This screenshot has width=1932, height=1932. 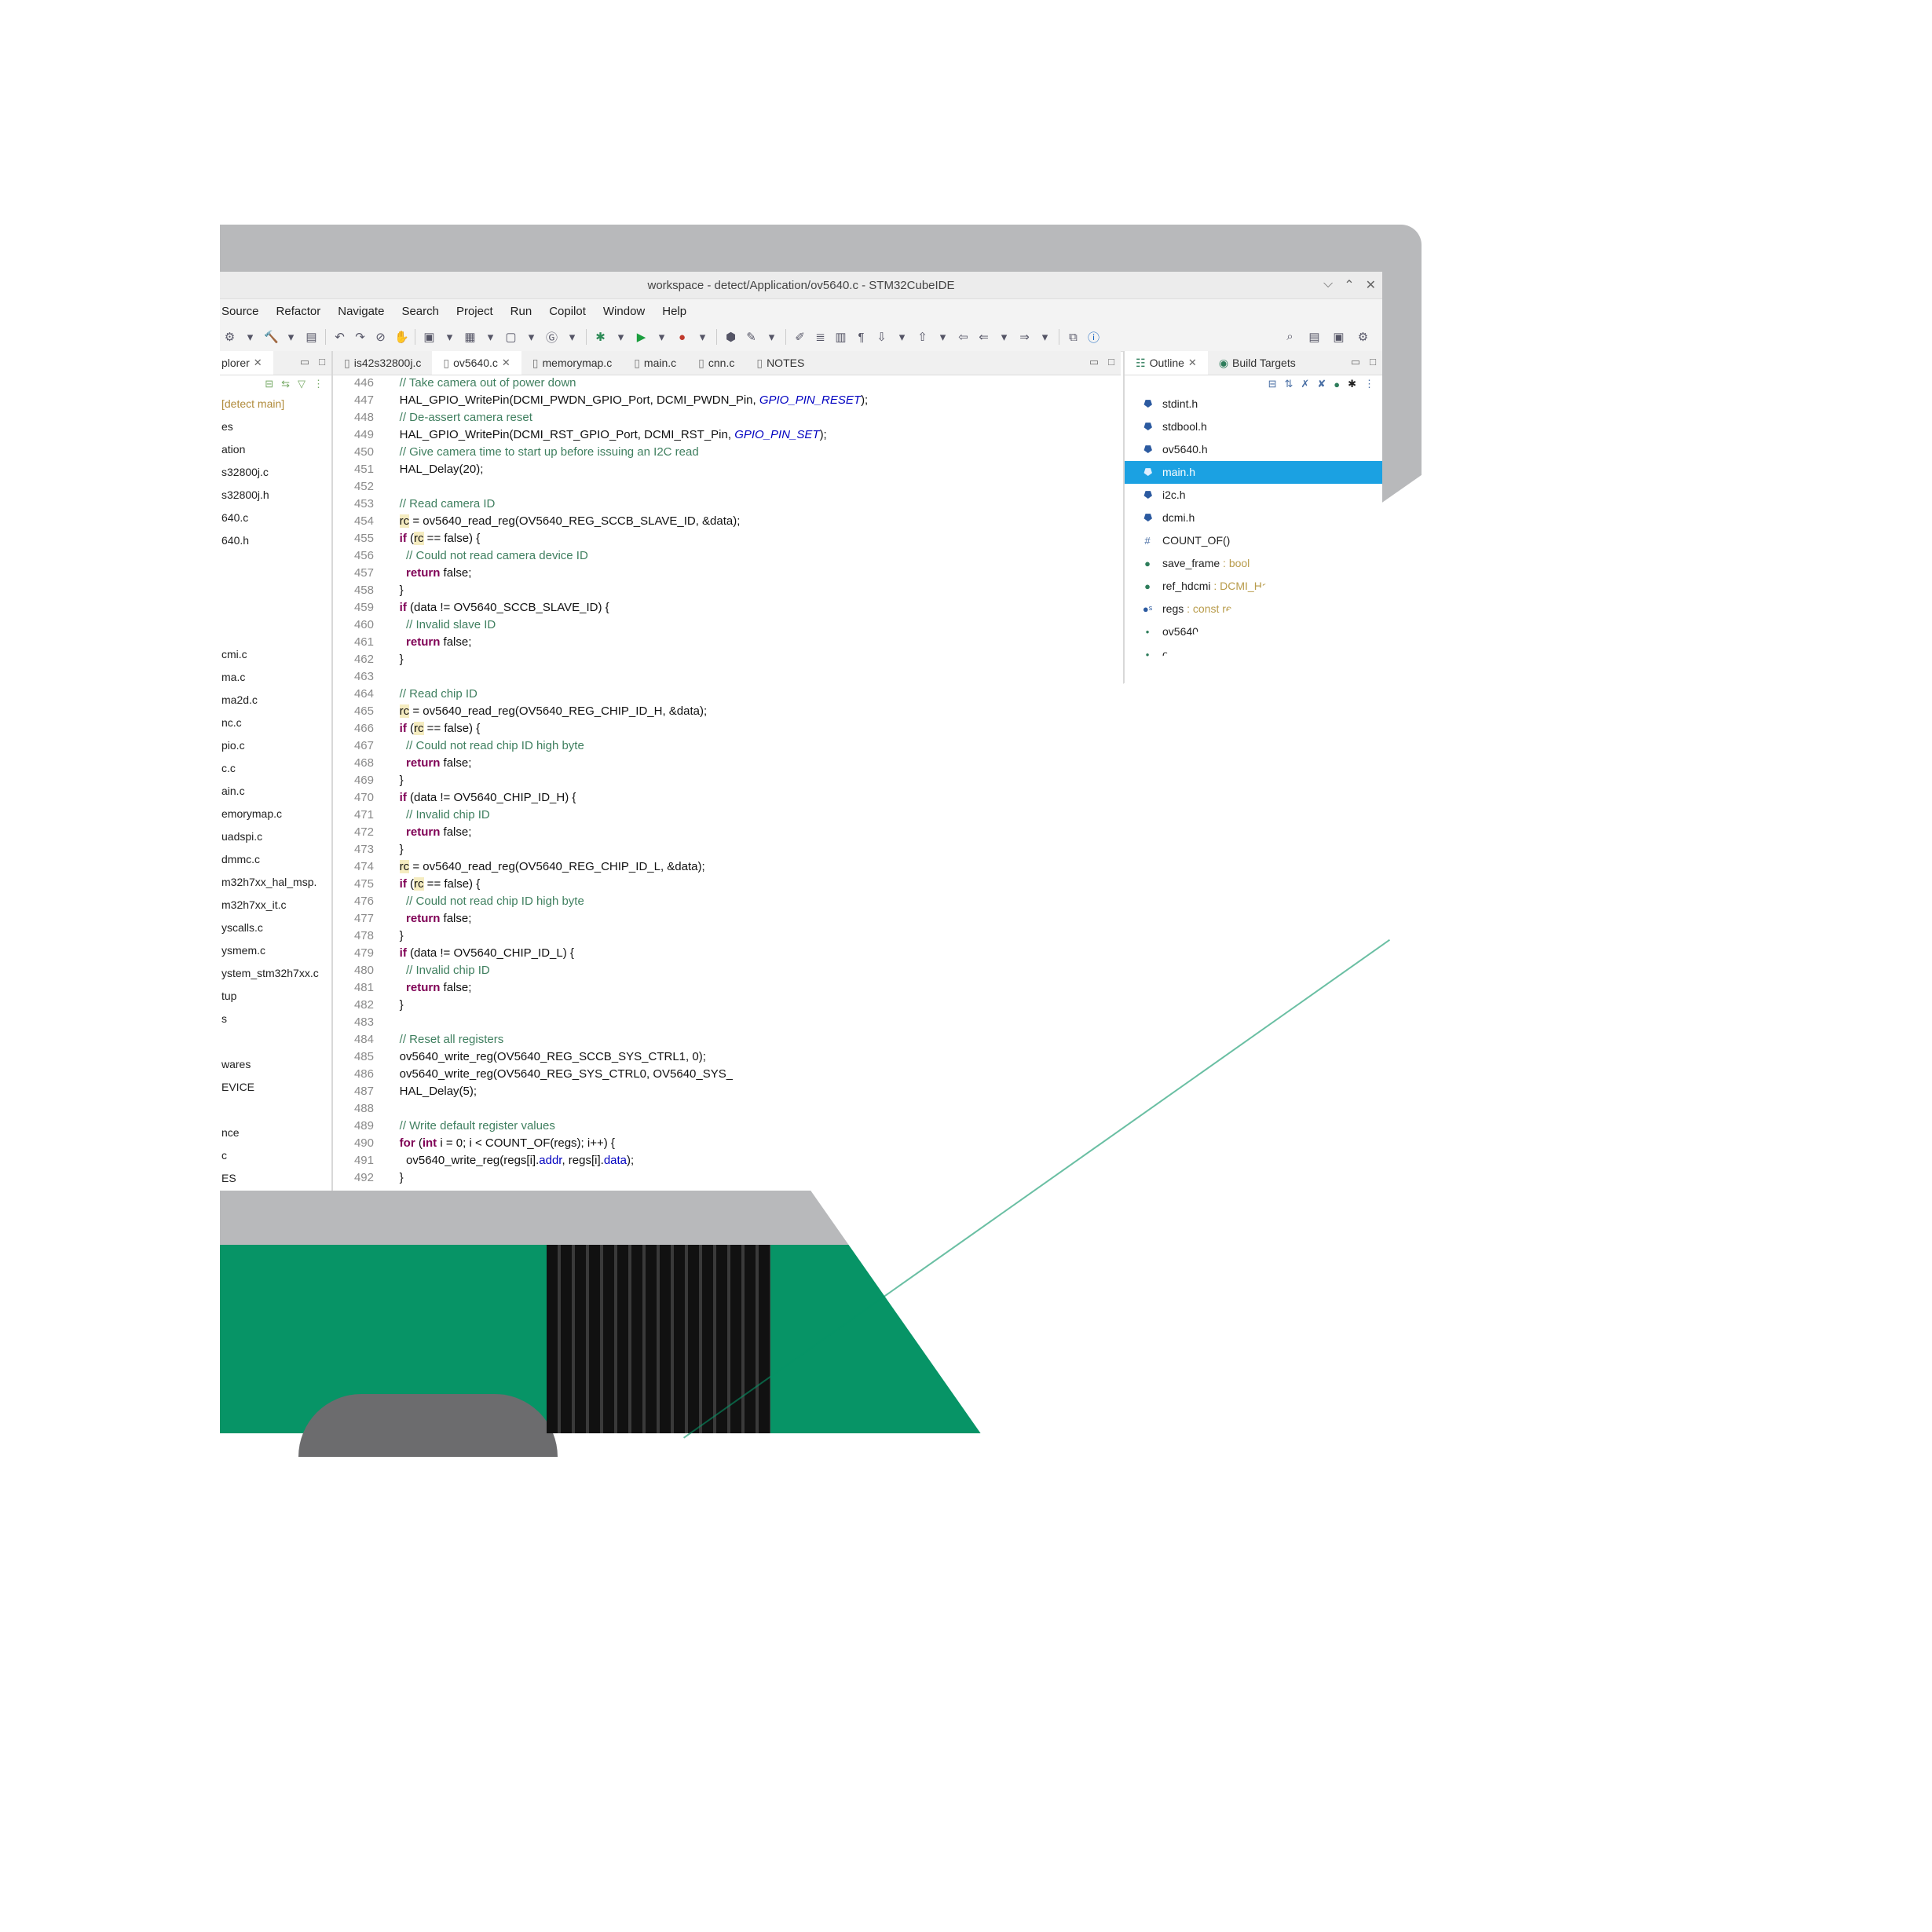 What do you see at coordinates (275, 1155) in the screenshot?
I see `explorer-item: c` at bounding box center [275, 1155].